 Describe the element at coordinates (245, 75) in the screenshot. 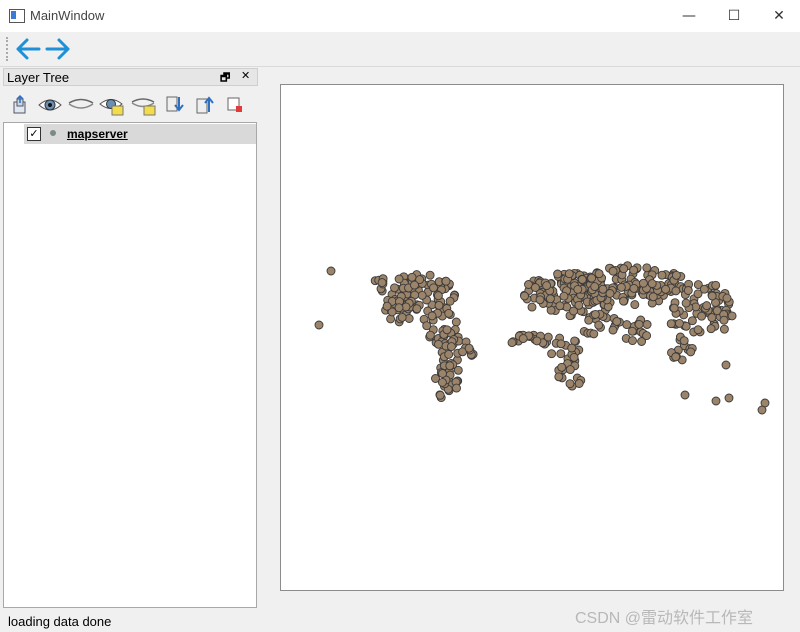

I see `close-panel-button: ✕` at that location.